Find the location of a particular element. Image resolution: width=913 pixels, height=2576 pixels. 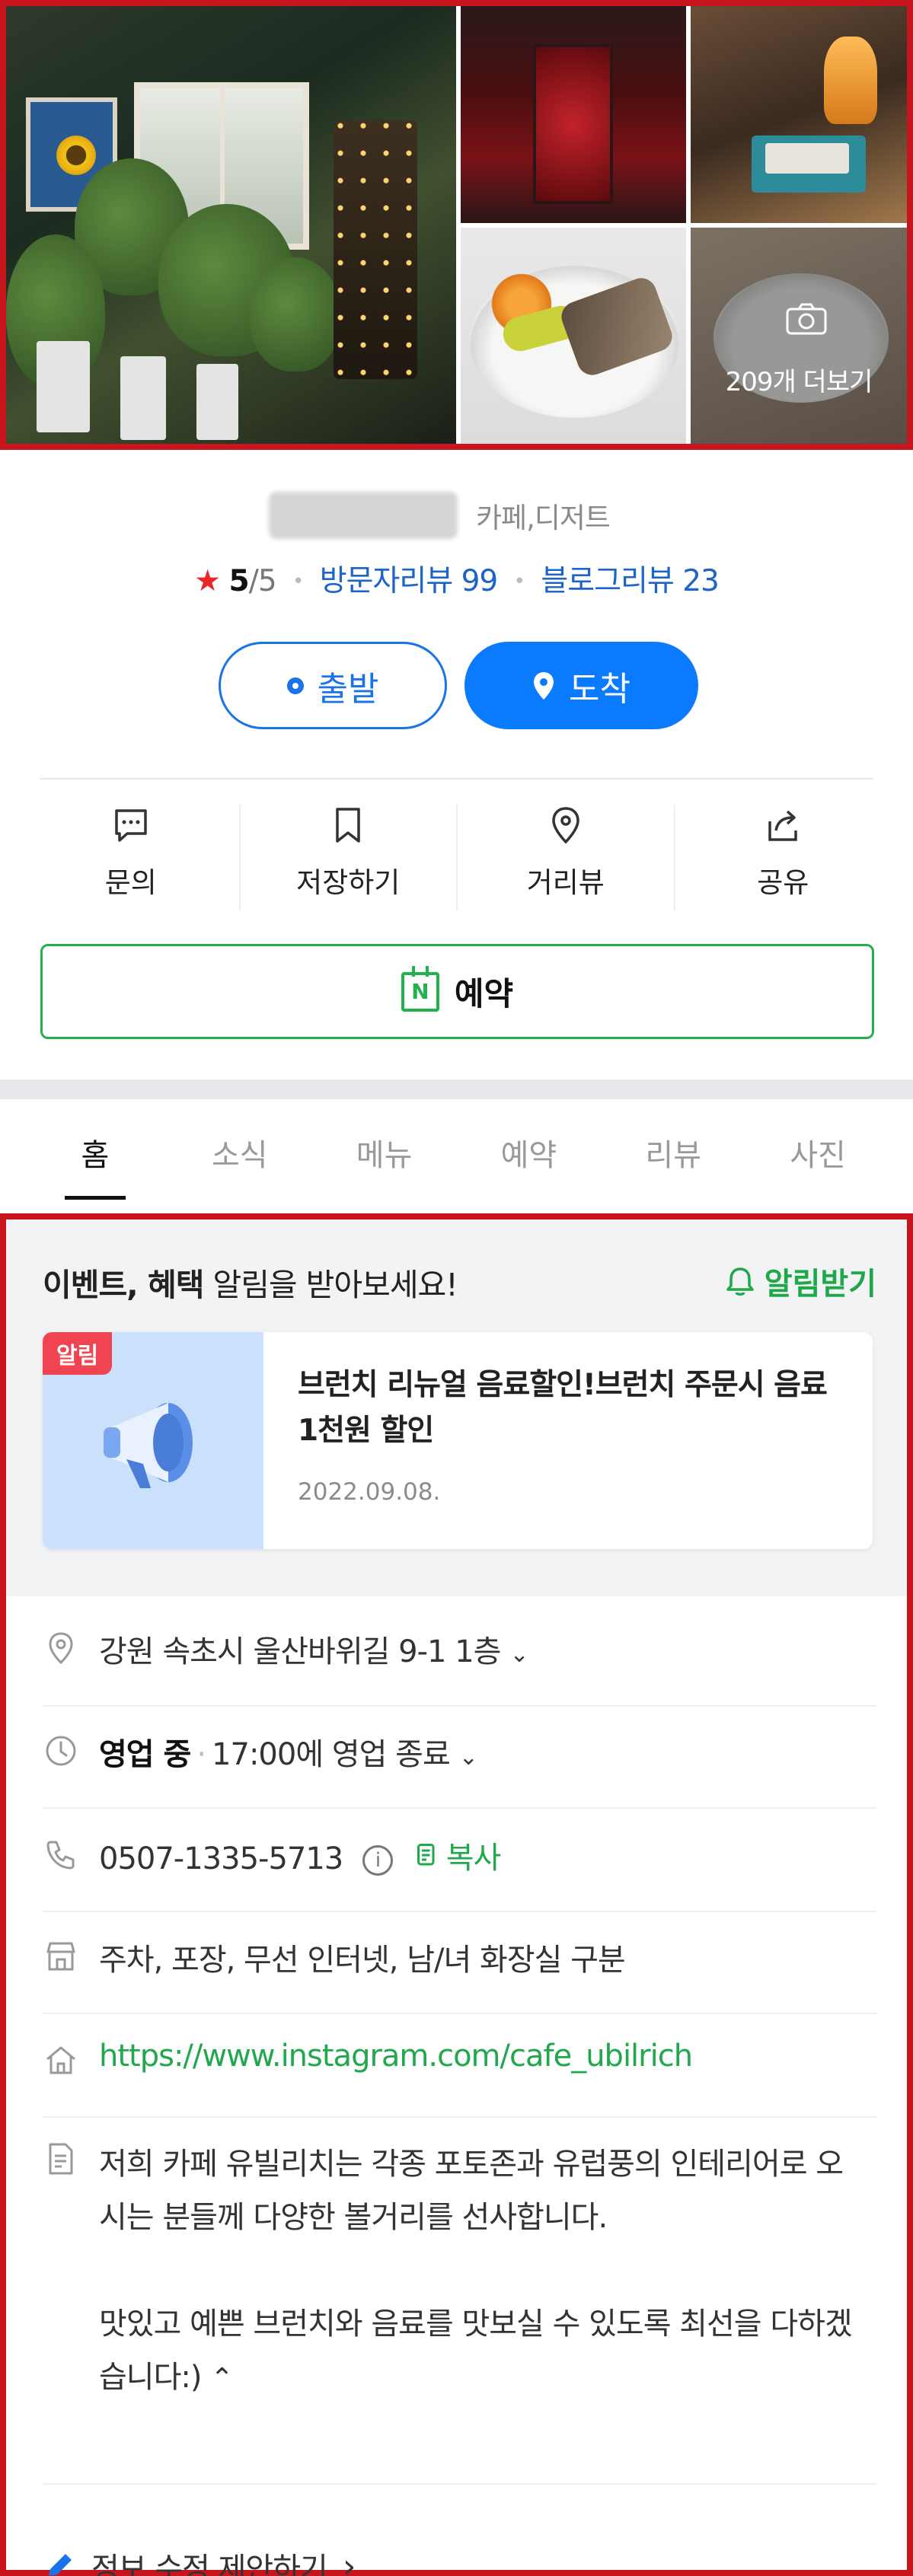

gallery-photo-more: 209개 더보기 is located at coordinates (799, 336).